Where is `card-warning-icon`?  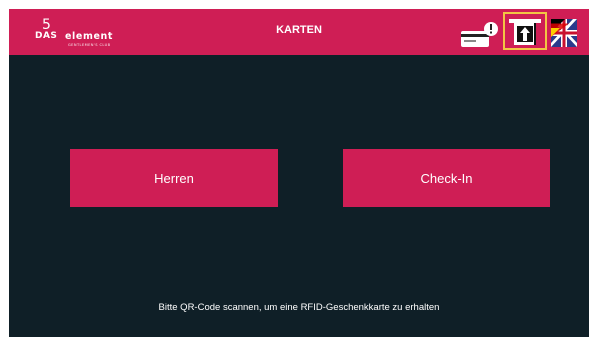 card-warning-icon is located at coordinates (480, 35).